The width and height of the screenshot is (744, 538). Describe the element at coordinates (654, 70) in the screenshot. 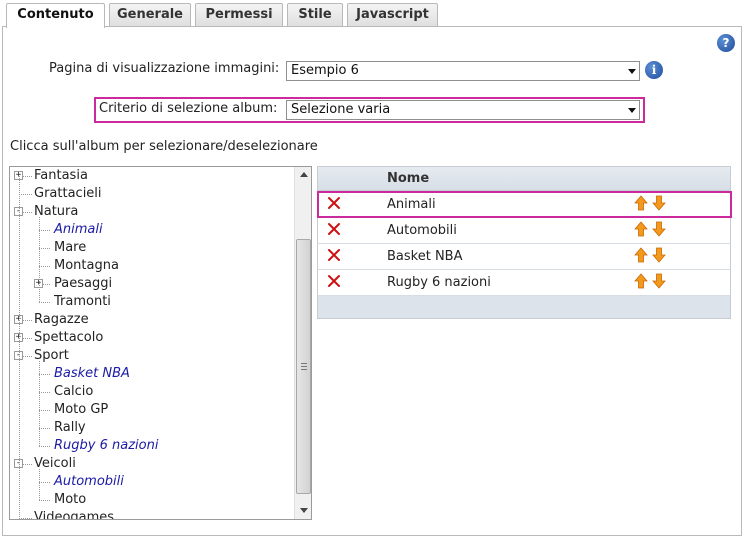

I see `info-icon: i` at that location.